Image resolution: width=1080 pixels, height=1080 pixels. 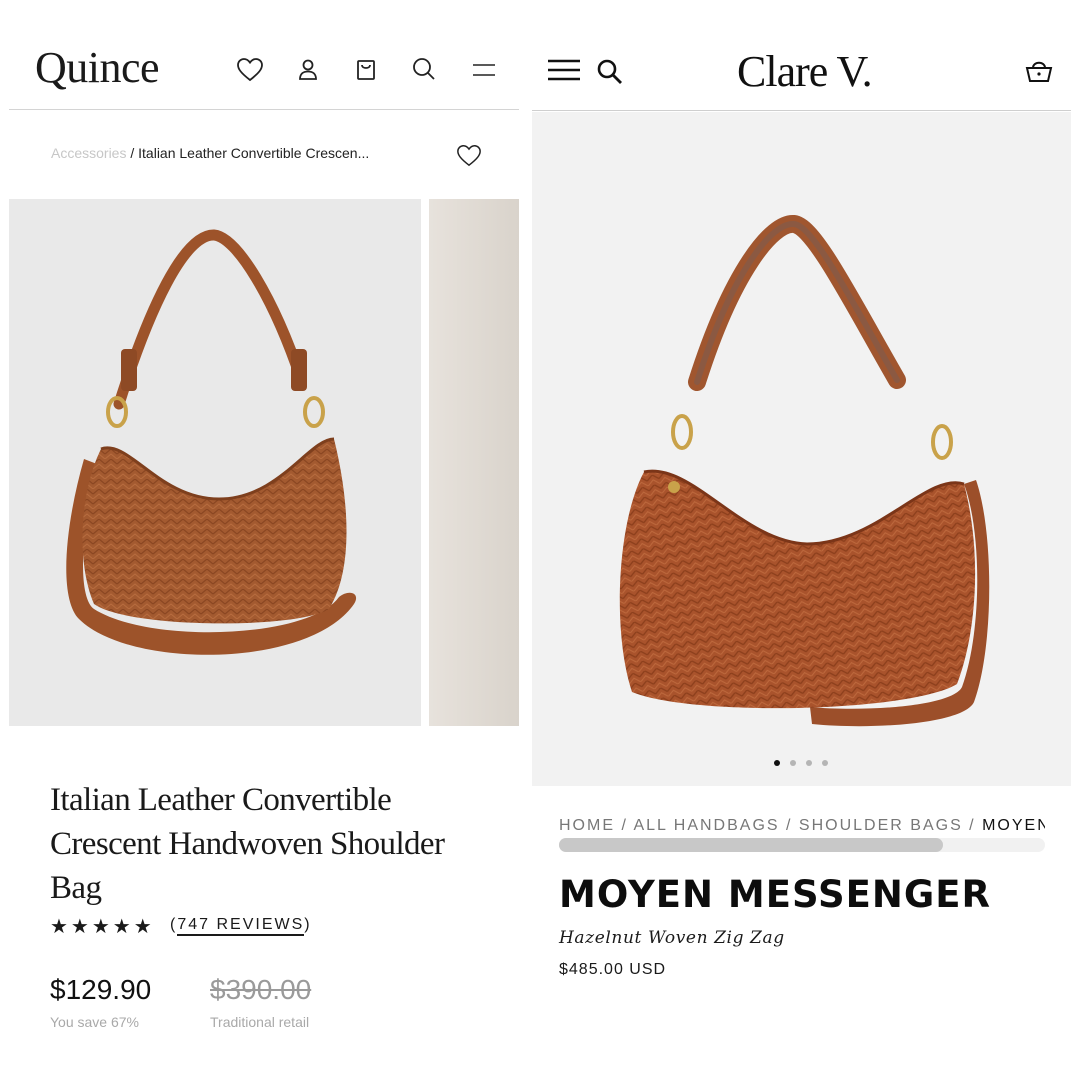 I want to click on reviews-close-paren: ), so click(x=308, y=924).